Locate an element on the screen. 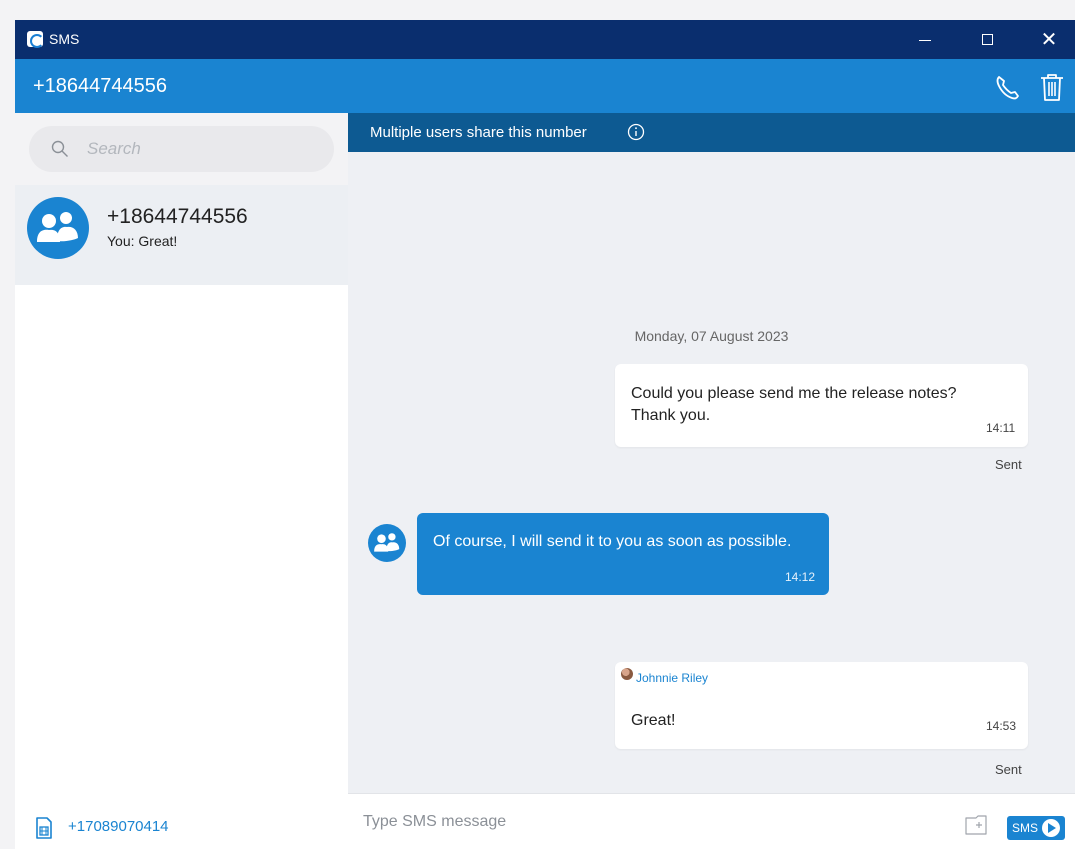  app-logo-icon is located at coordinates (35, 39).